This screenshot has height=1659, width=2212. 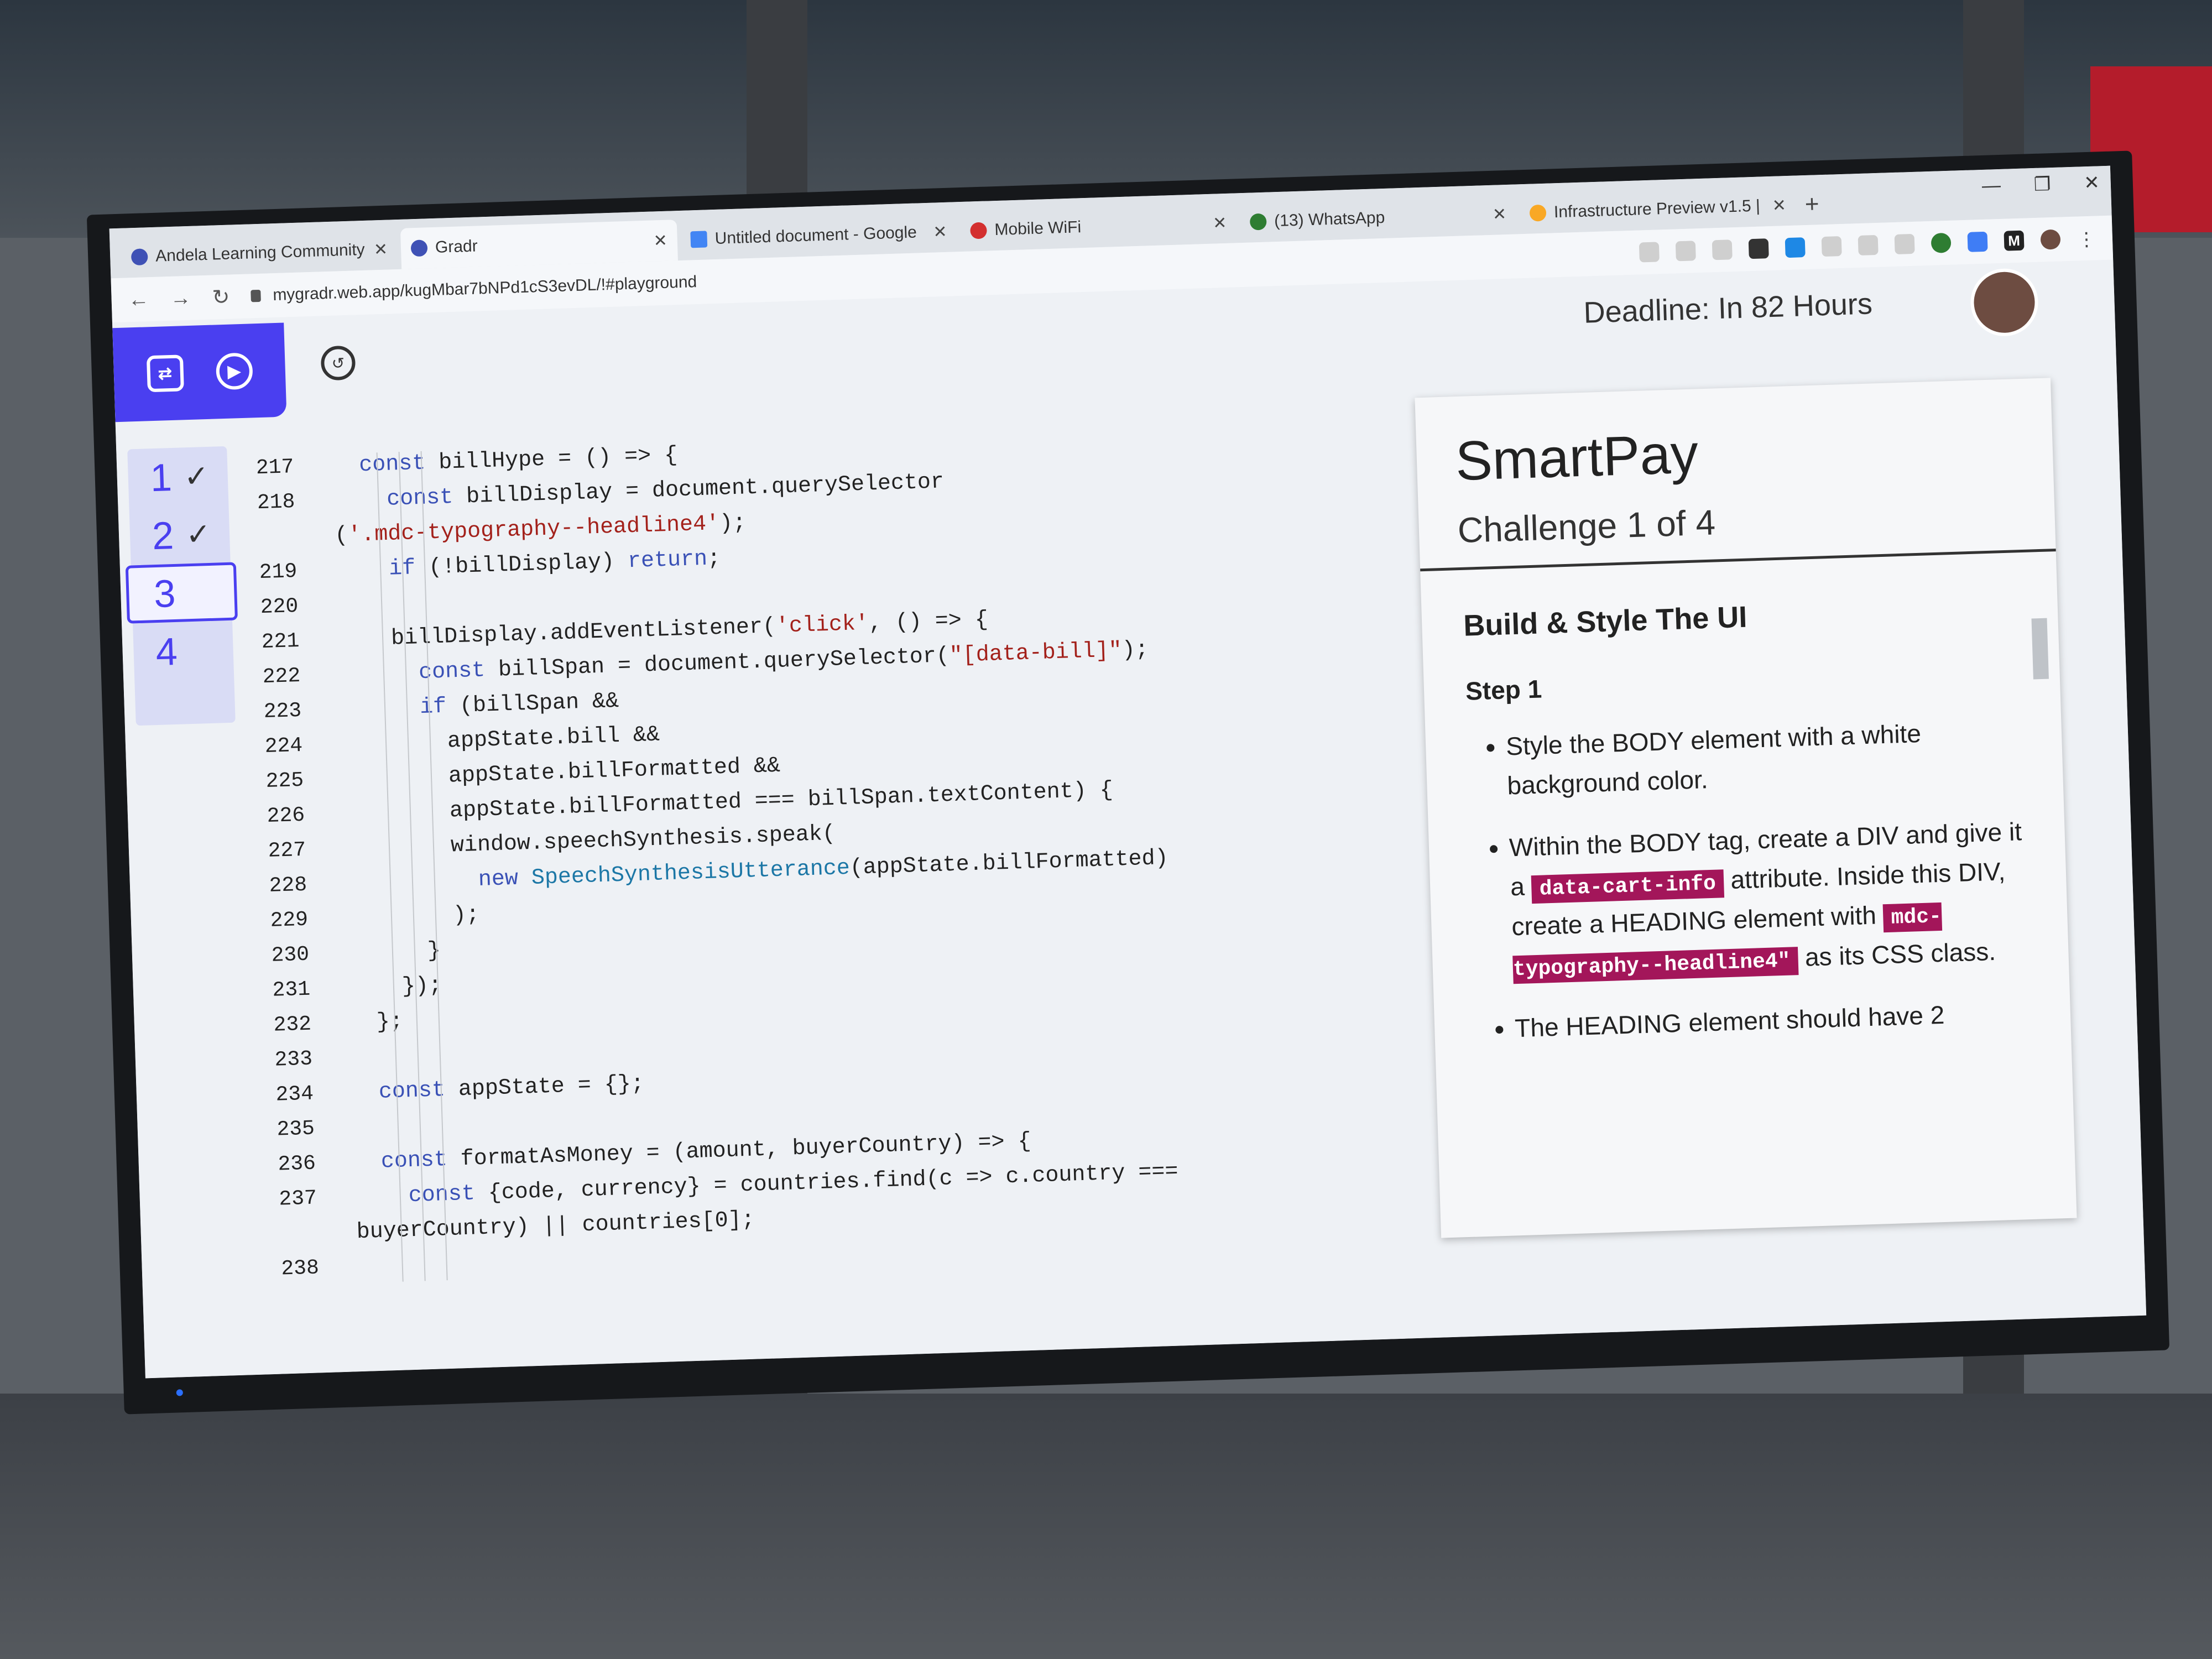 What do you see at coordinates (1759, 249) in the screenshot?
I see `extension-shield-icon` at bounding box center [1759, 249].